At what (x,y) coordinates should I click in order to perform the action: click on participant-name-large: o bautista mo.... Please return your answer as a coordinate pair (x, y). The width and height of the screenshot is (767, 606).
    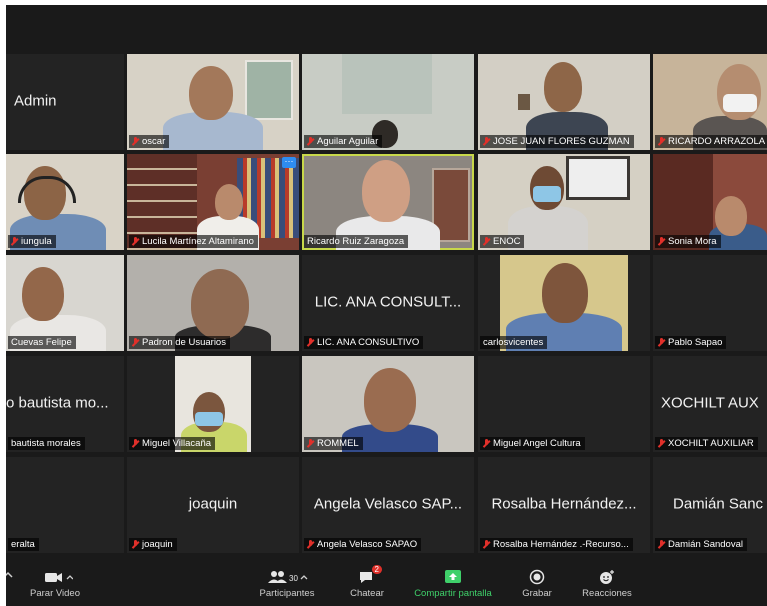
    Looking at the image, I should click on (57, 403).